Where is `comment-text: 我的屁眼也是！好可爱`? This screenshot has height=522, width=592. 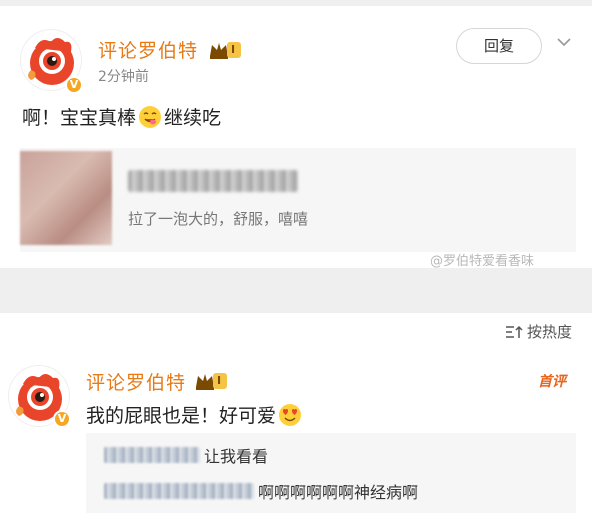 comment-text: 我的屁眼也是！好可爱 is located at coordinates (195, 414).